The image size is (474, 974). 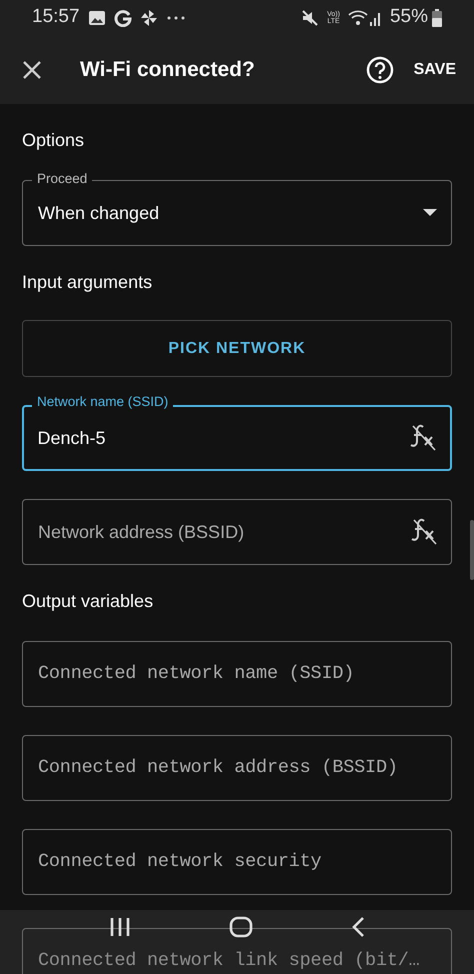 I want to click on input-field: Connected network name (SSID), so click(x=237, y=674).